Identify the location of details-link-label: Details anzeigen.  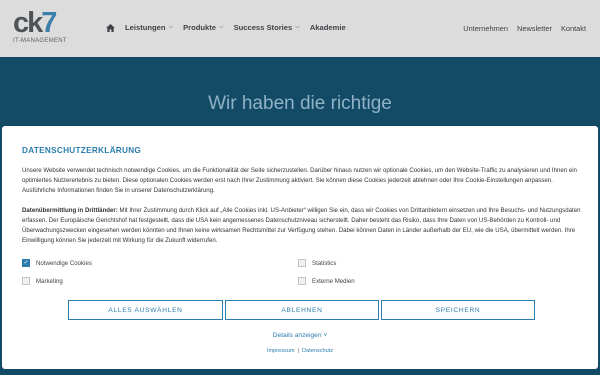
(297, 335).